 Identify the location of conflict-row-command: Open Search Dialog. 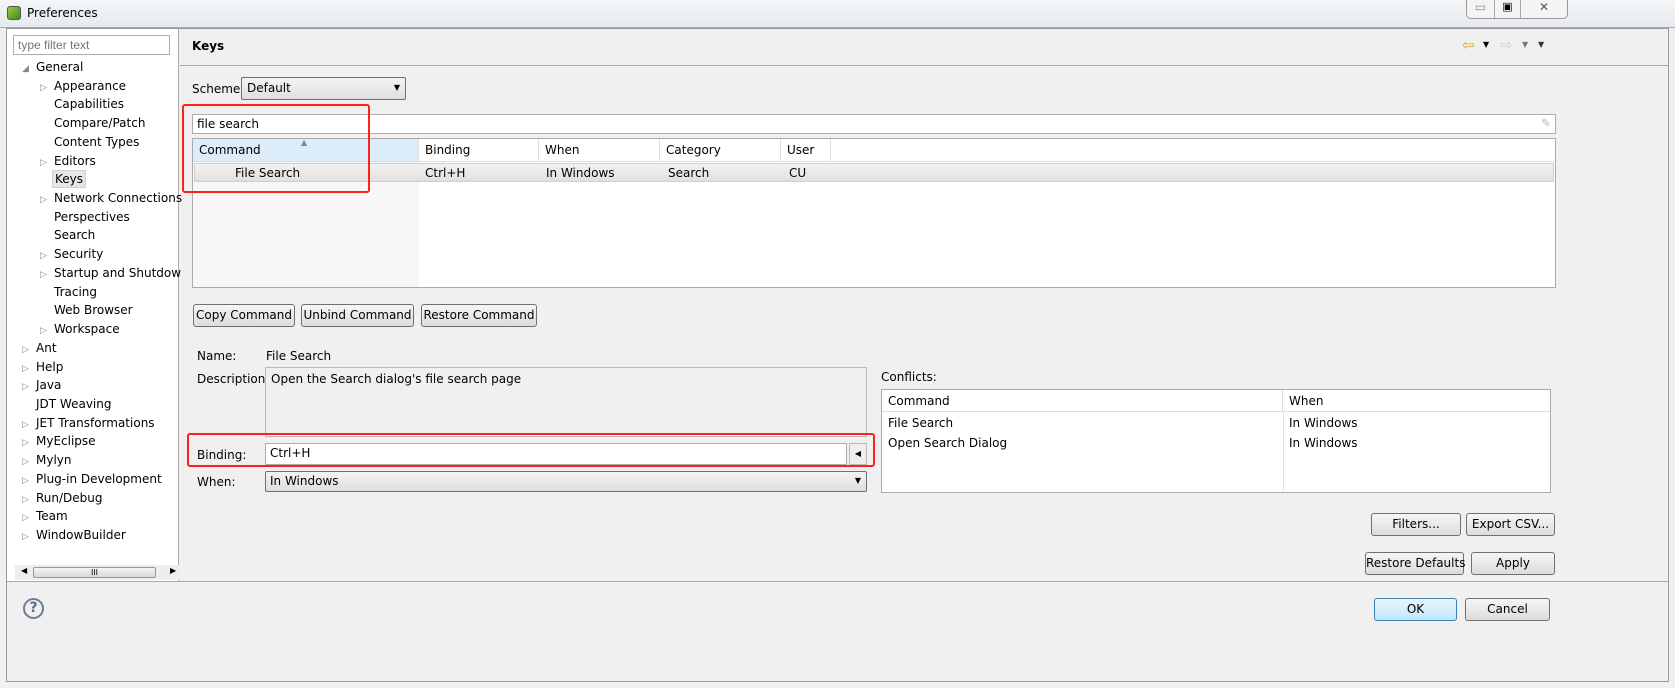
(947, 443).